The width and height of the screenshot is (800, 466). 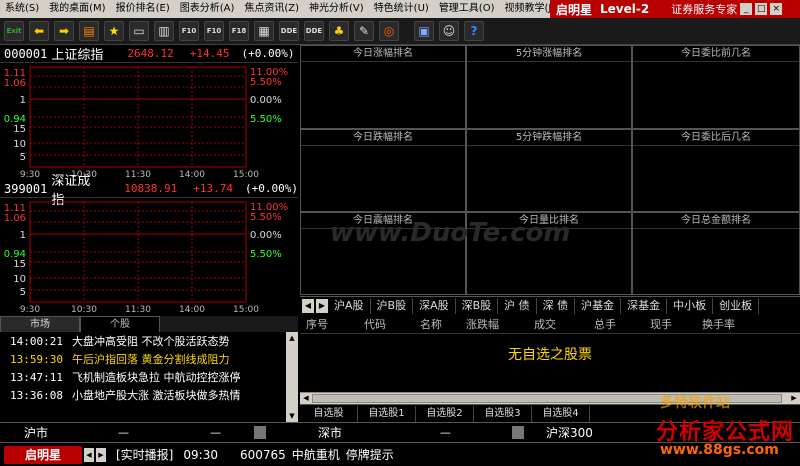 What do you see at coordinates (143, 341) in the screenshot?
I see `news-item: 14:00:21 大盘冲高受阻 不改个股活跃态势` at bounding box center [143, 341].